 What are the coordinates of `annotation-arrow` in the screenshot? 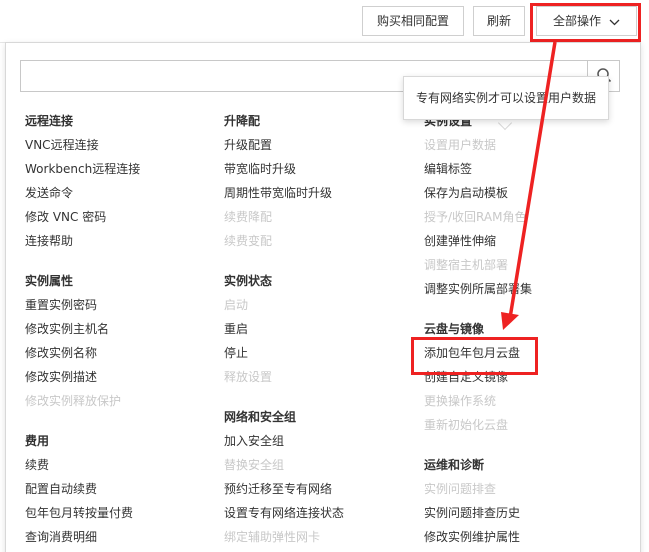 It's located at (529, 185).